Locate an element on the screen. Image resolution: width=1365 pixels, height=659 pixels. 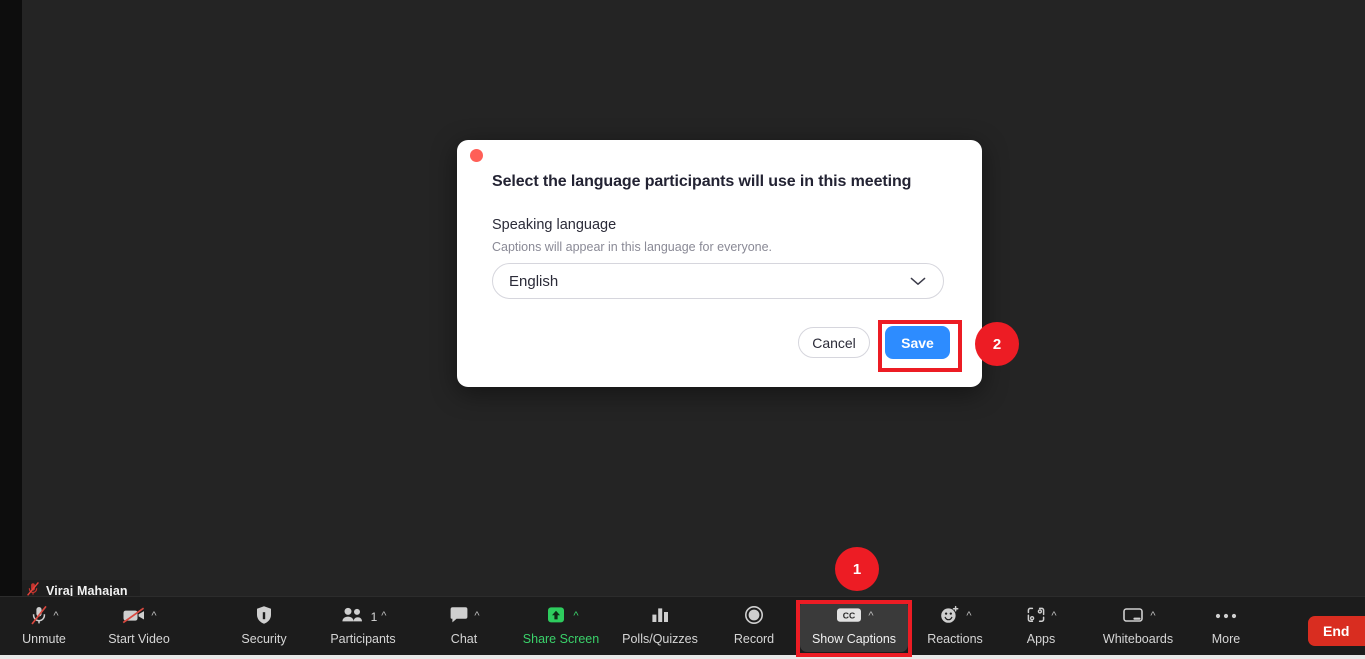
toolbar-label-record: Record is located at coordinates (754, 639).